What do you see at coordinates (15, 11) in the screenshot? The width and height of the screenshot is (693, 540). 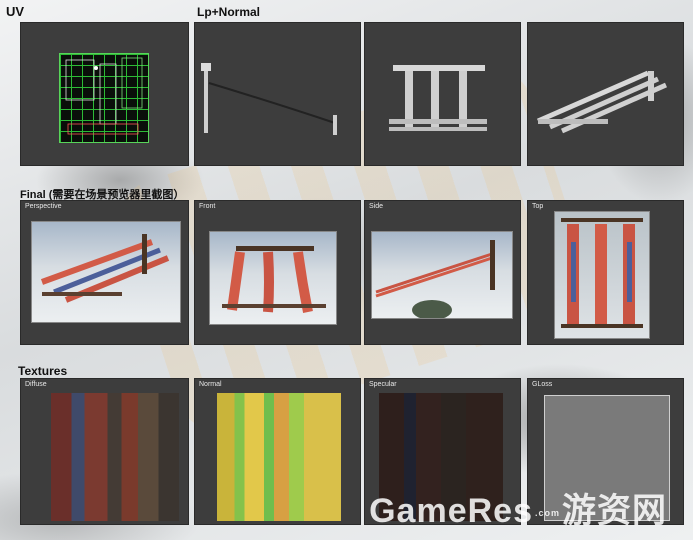 I see `section-title-uv: UV` at bounding box center [15, 11].